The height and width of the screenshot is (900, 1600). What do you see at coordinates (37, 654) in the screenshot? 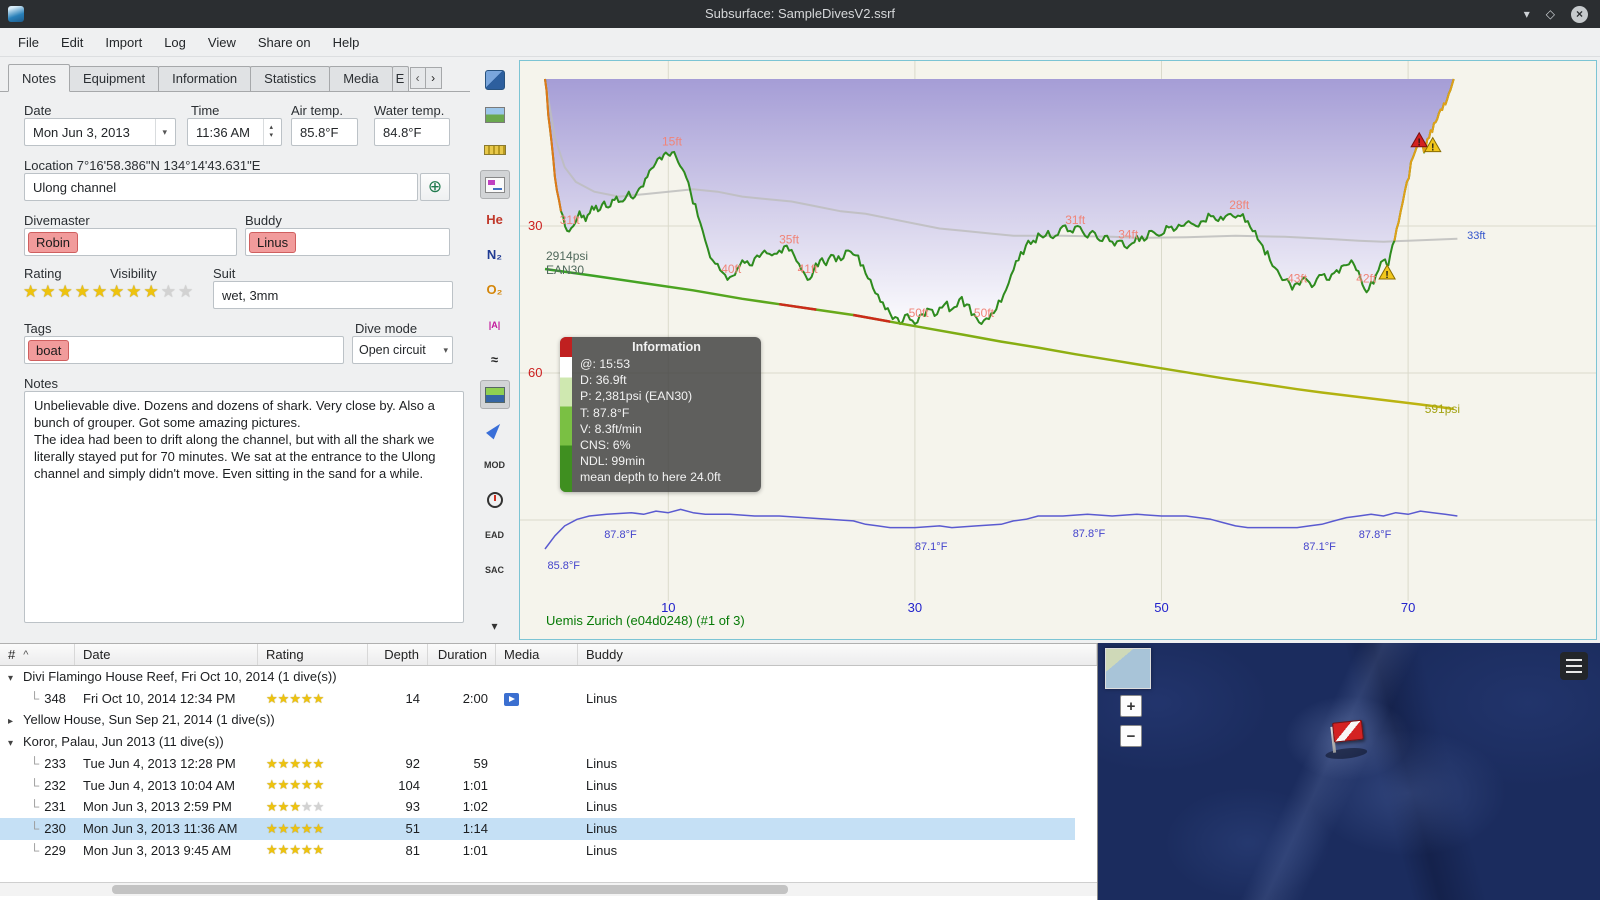
I see `column-header-num: # ^` at bounding box center [37, 654].